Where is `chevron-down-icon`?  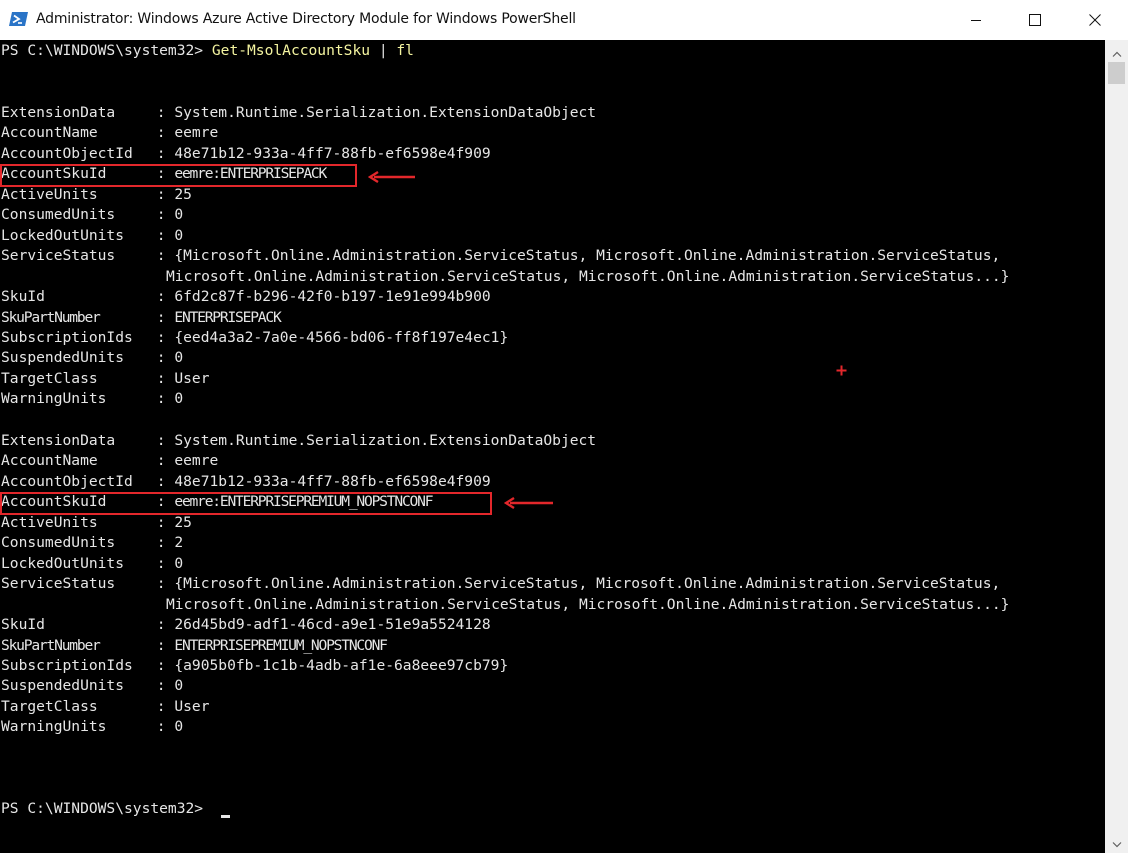 chevron-down-icon is located at coordinates (1117, 842).